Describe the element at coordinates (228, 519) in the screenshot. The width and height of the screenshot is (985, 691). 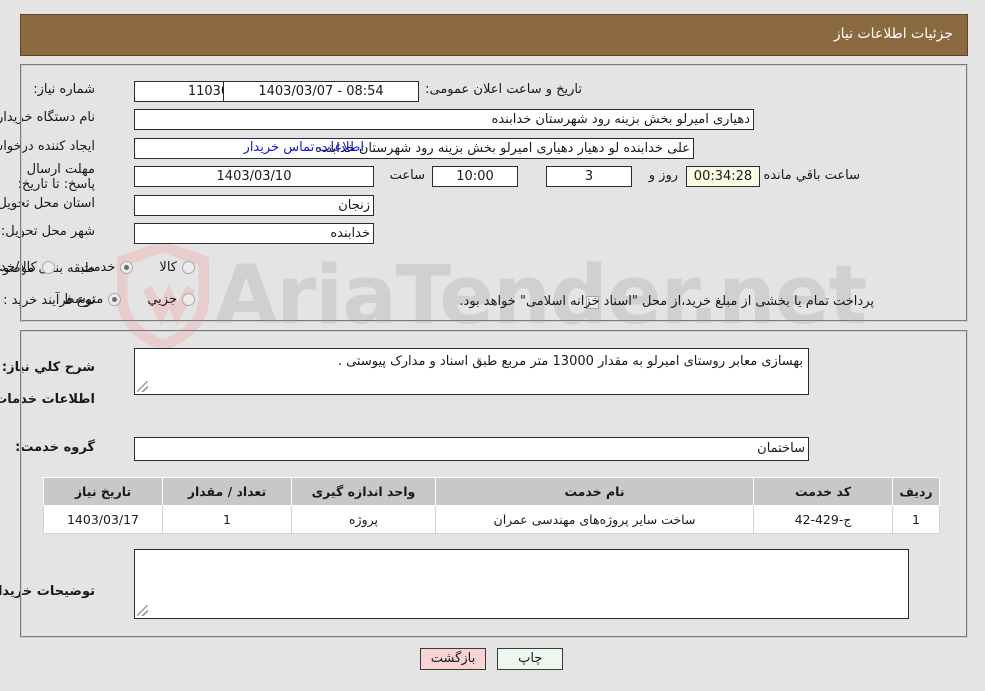
I see `cell-quantity: 1` at that location.